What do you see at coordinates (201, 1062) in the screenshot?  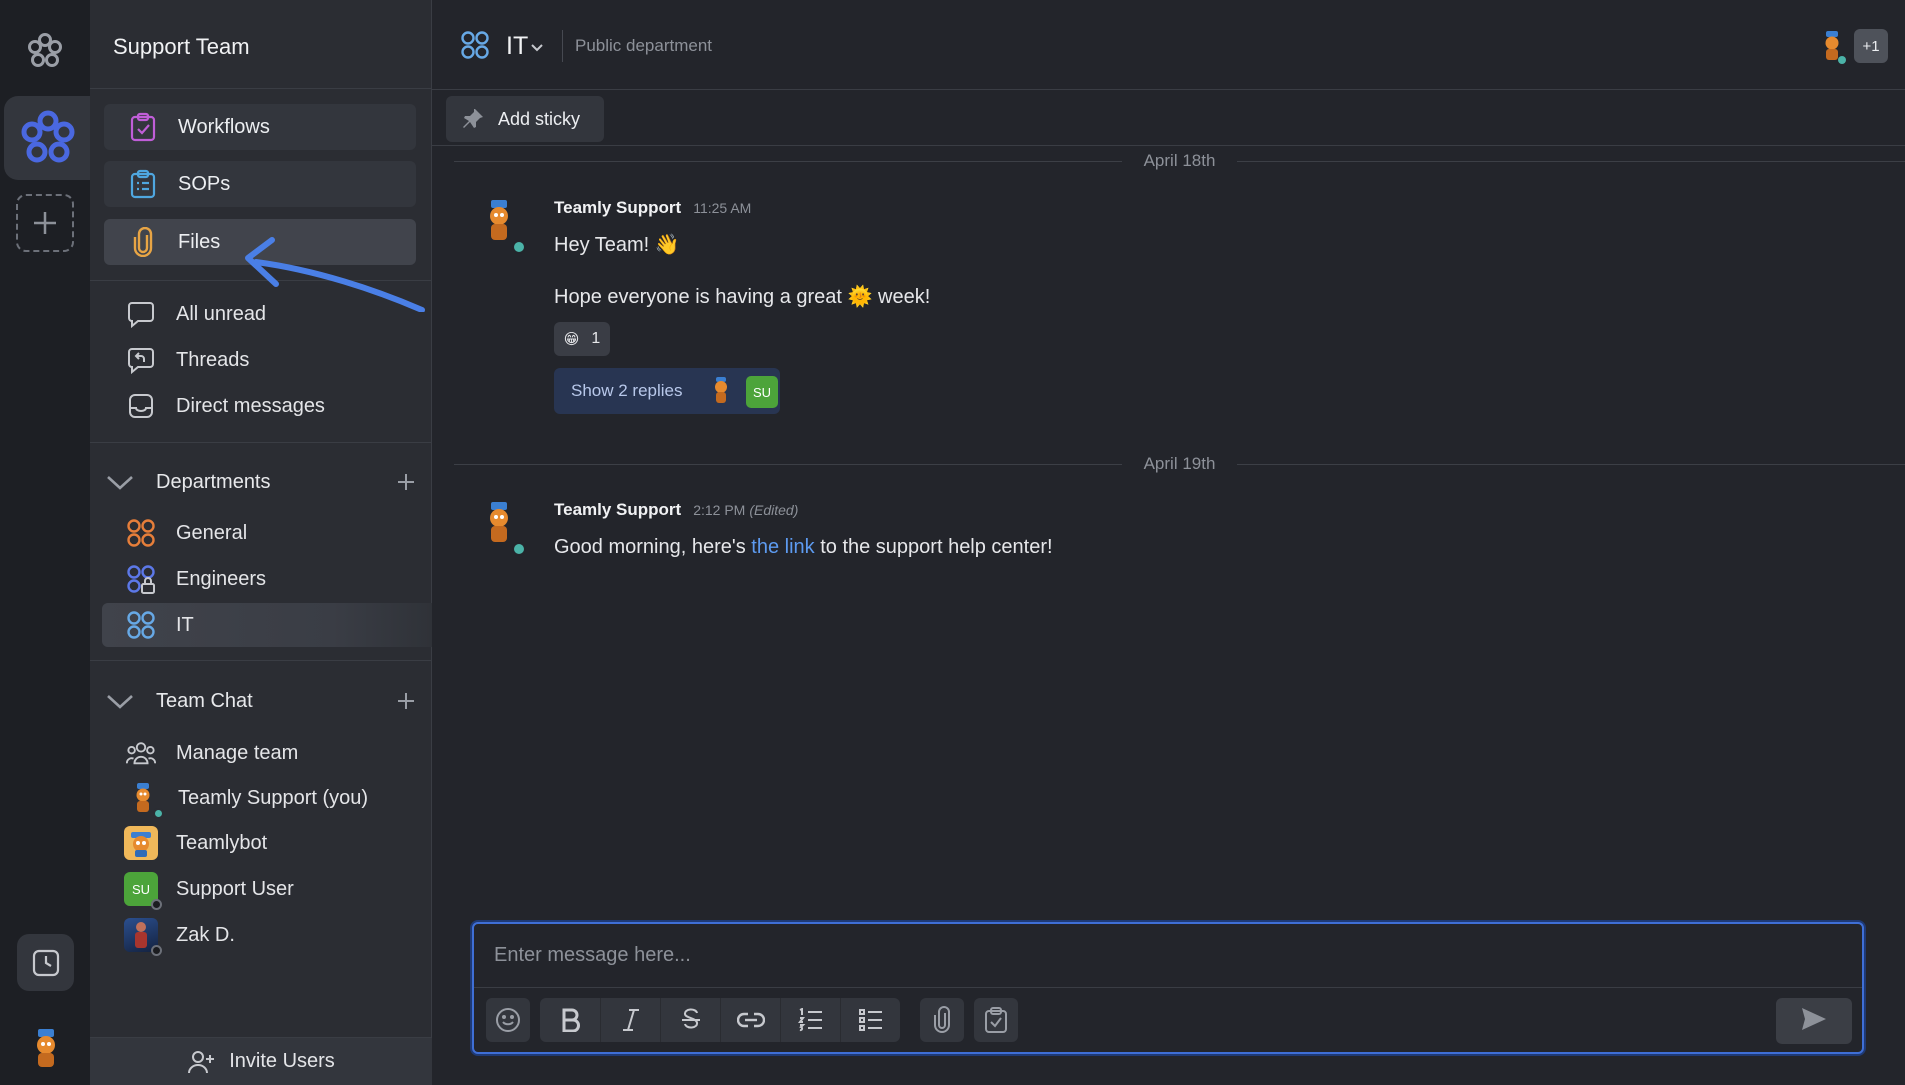 I see `add-user-icon` at bounding box center [201, 1062].